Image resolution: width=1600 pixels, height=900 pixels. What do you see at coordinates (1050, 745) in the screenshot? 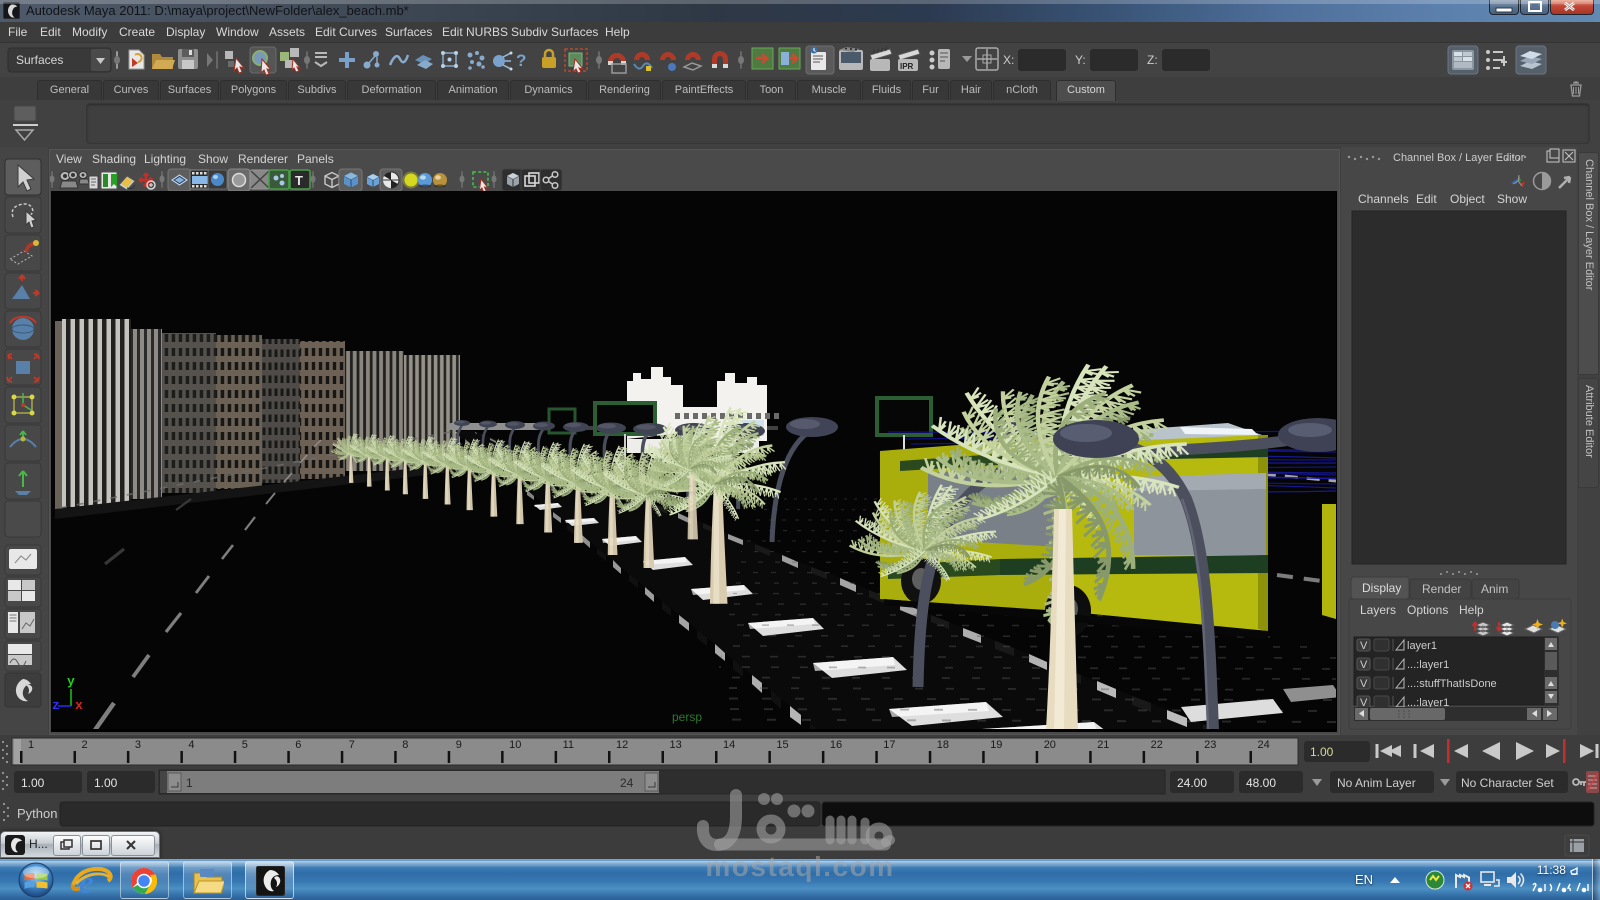
I see `svg-text: 20` at bounding box center [1050, 745].